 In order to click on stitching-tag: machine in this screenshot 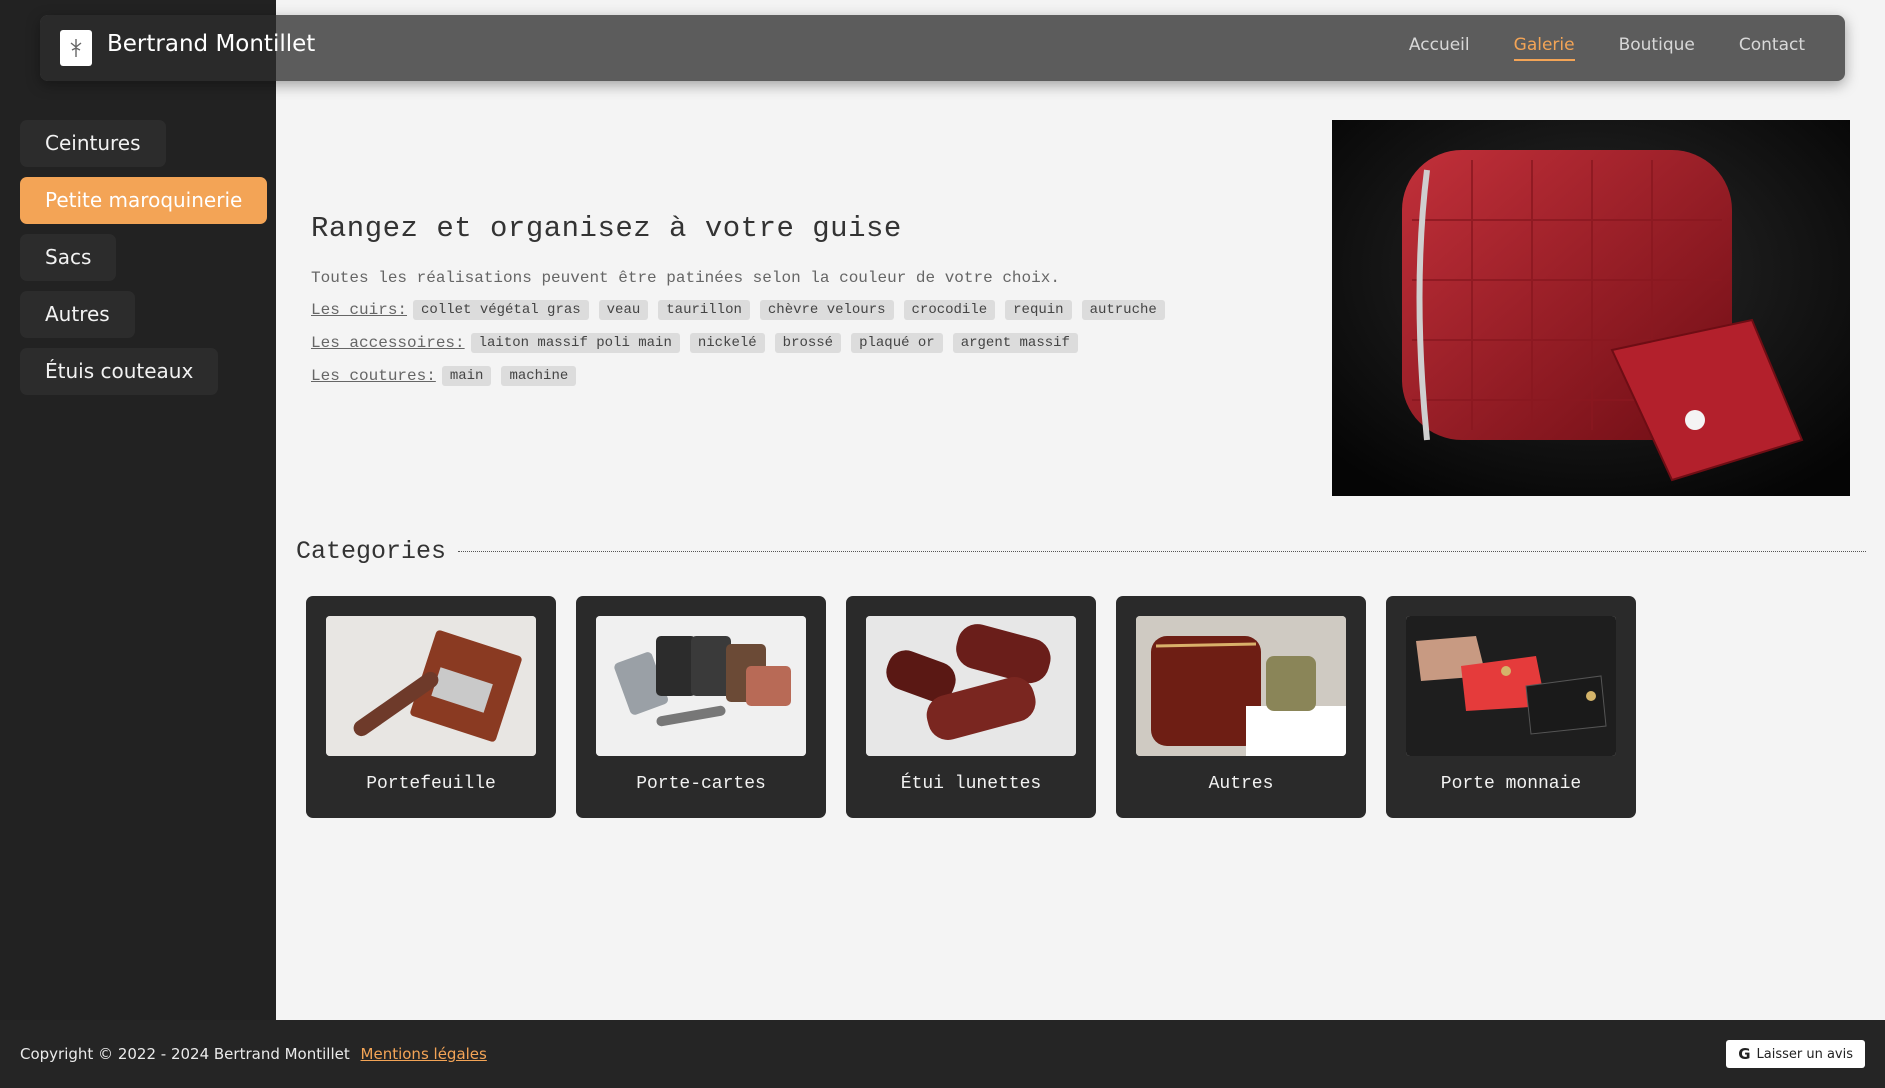, I will do `click(539, 376)`.